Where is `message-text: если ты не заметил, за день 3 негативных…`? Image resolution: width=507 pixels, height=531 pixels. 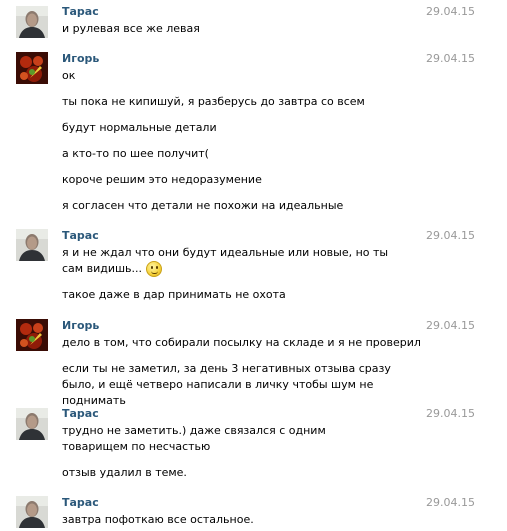 message-text: если ты не заметил, за день 3 негативных… is located at coordinates (226, 384).